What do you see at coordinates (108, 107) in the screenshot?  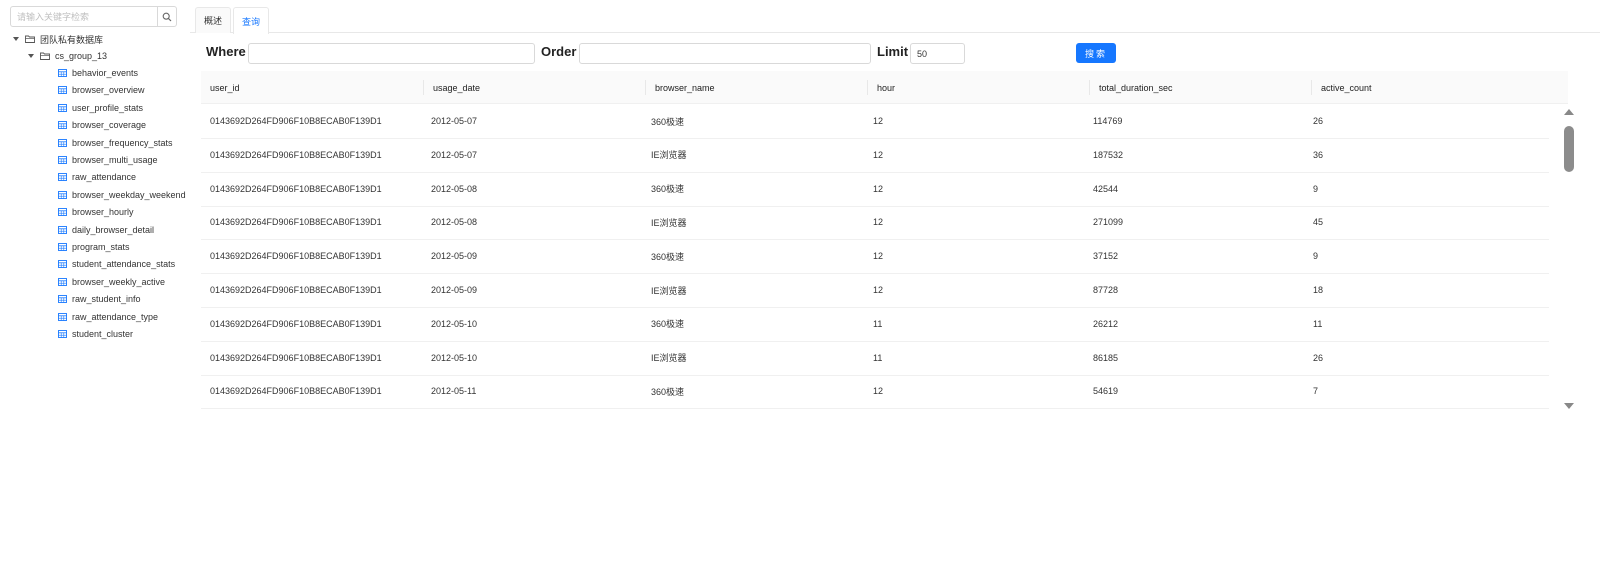 I see `tree-table-label: user_profile_stats` at bounding box center [108, 107].